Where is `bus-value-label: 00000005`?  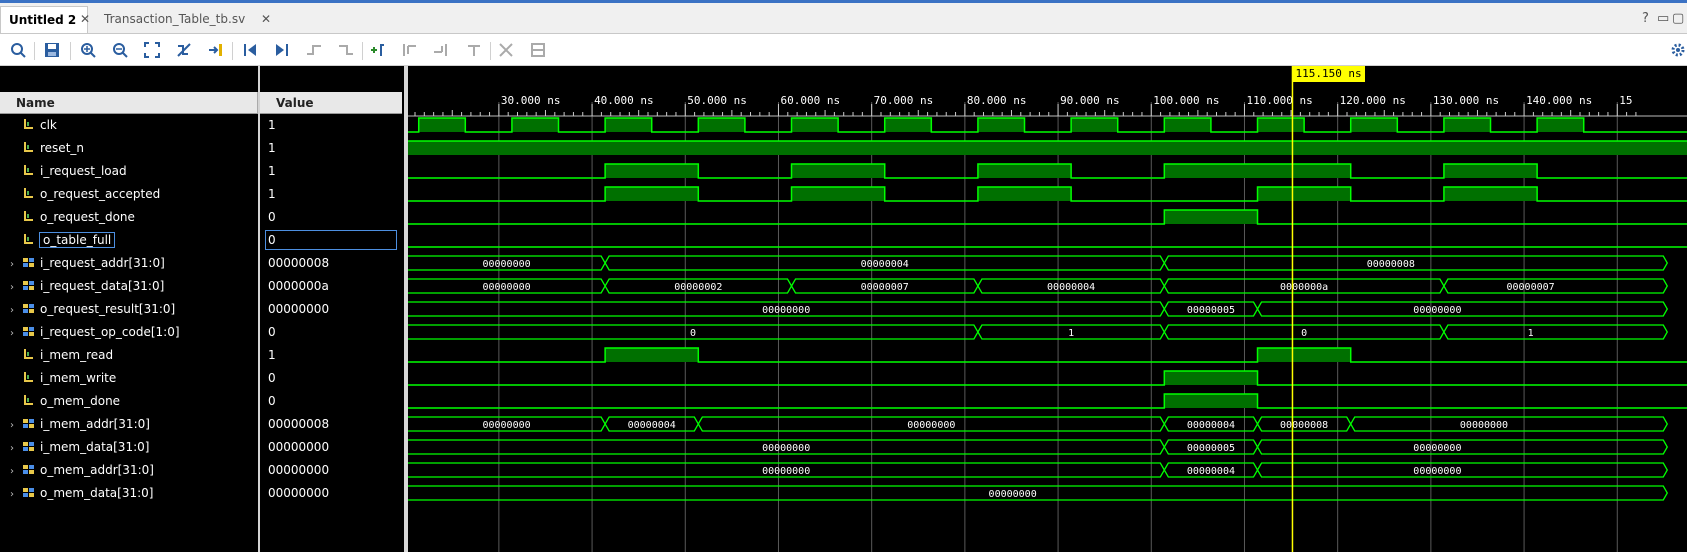
bus-value-label: 00000005 is located at coordinates (1211, 310).